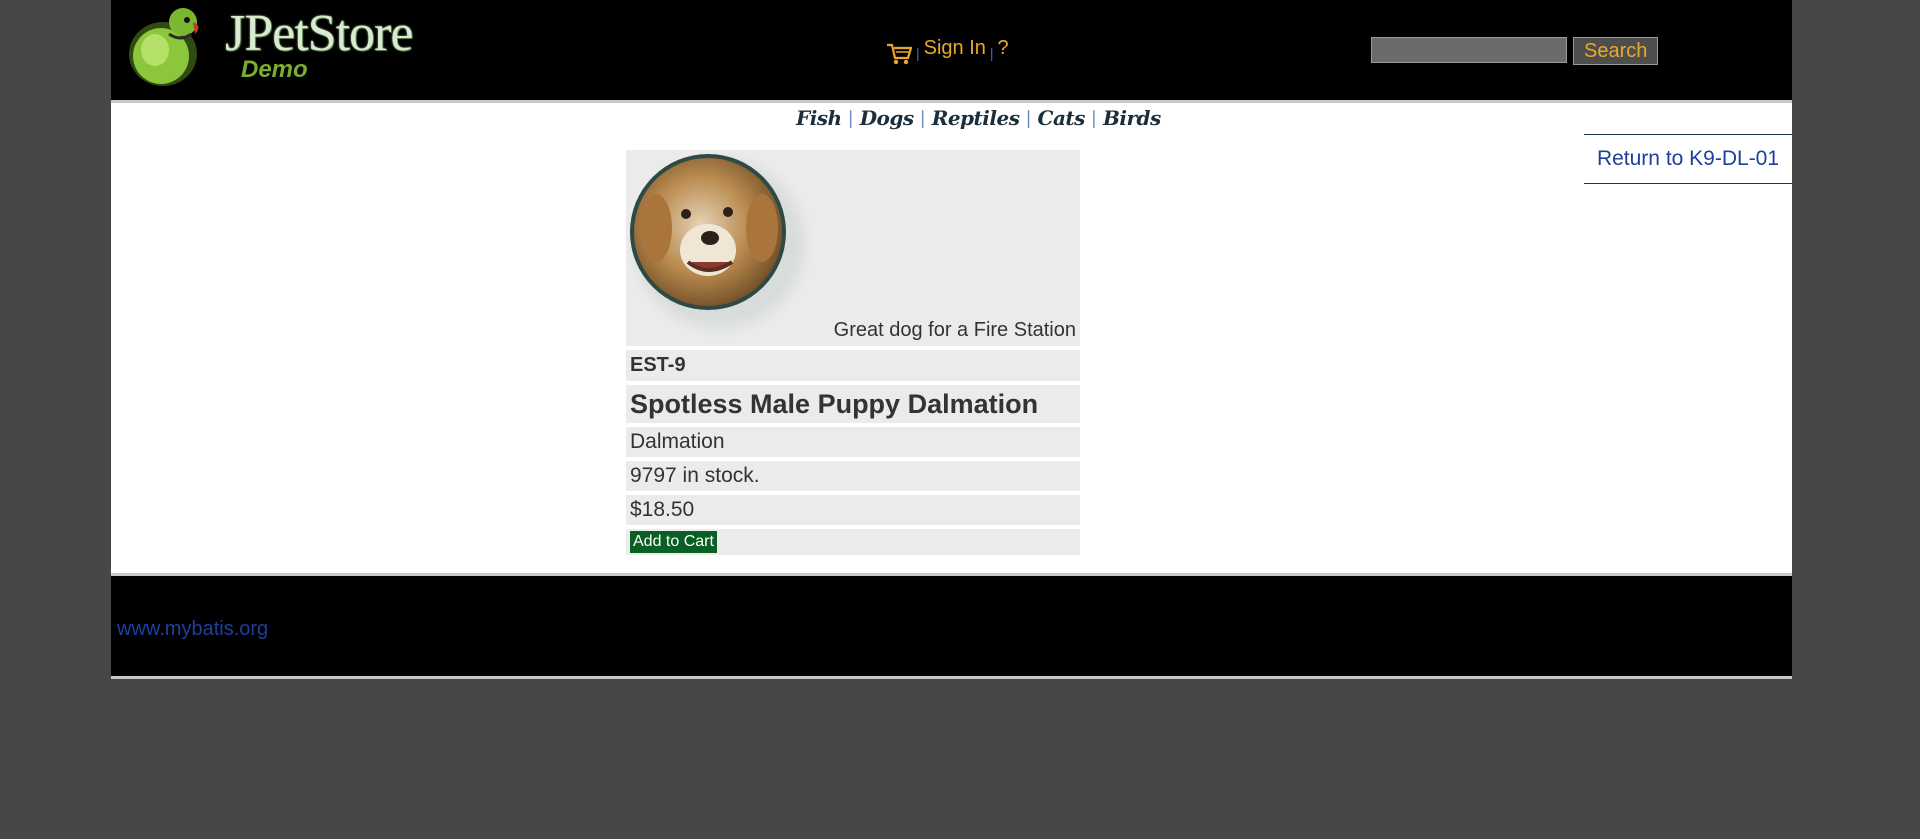 The width and height of the screenshot is (1920, 839). Describe the element at coordinates (1616, 51) in the screenshot. I see `search-button: Search` at that location.